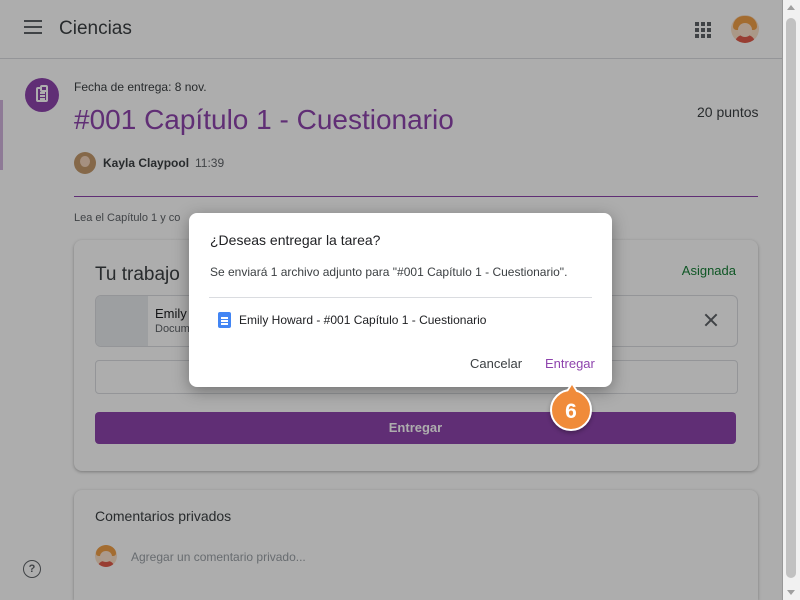 Image resolution: width=800 pixels, height=600 pixels. I want to click on step-number-badge: 6, so click(571, 406).